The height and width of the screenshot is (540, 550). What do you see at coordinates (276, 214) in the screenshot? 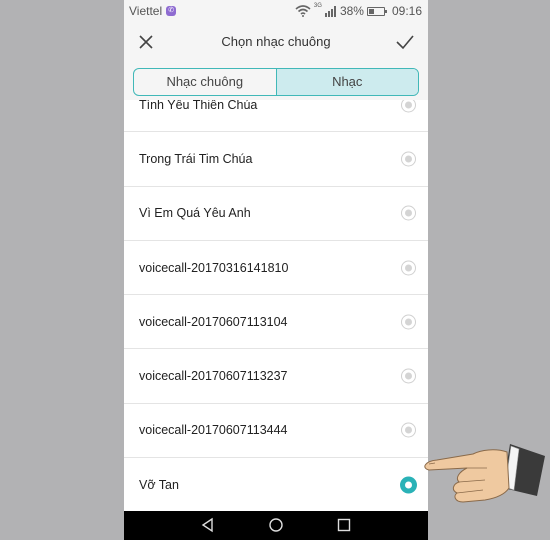
I see `list-item: Vì Em Quá Yêu Anh` at bounding box center [276, 214].